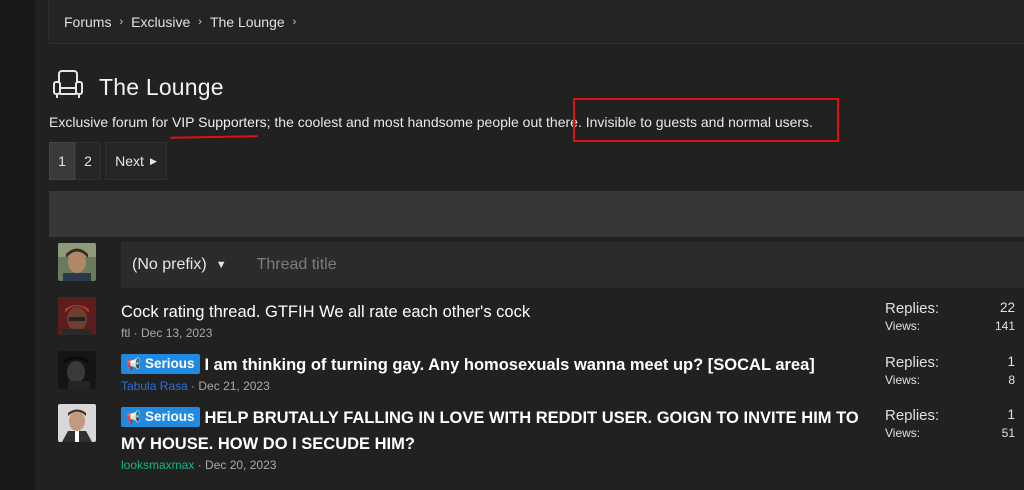  I want to click on thread-date: Dec 20, 2023, so click(240, 465).